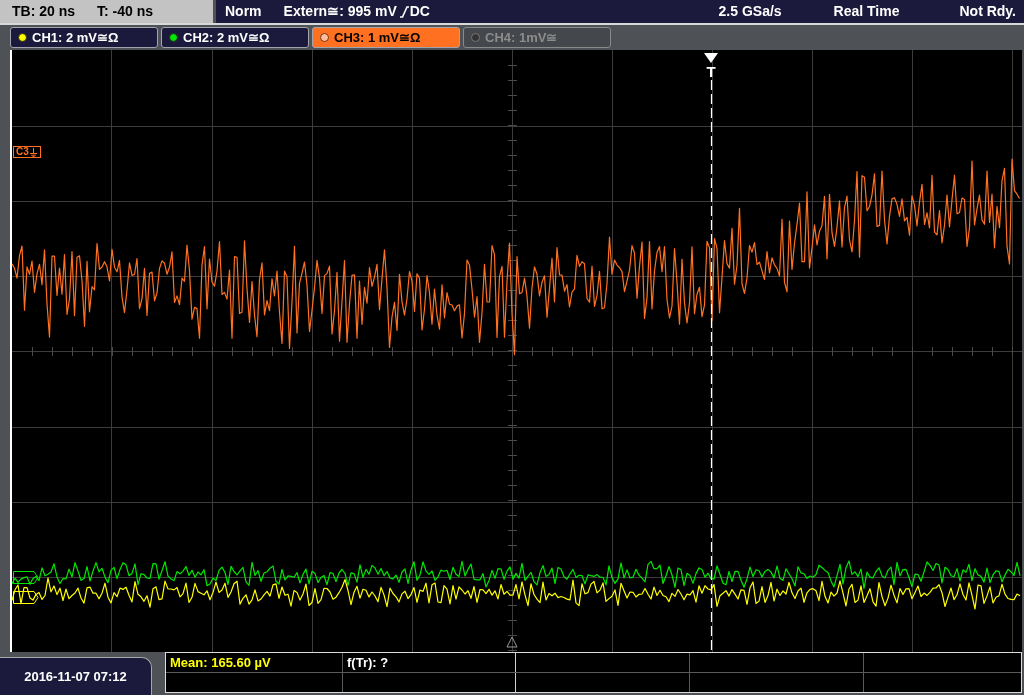 The image size is (1024, 695). What do you see at coordinates (43, 11) in the screenshot?
I see `timebase-label: TB: 20 ns` at bounding box center [43, 11].